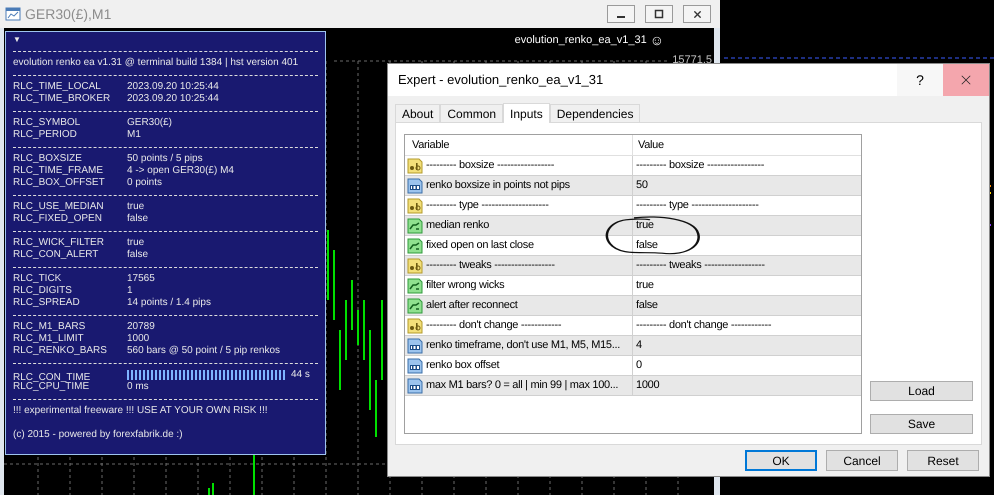 The height and width of the screenshot is (495, 994). Describe the element at coordinates (472, 306) in the screenshot. I see `variable-name: alert after reconnect` at that location.